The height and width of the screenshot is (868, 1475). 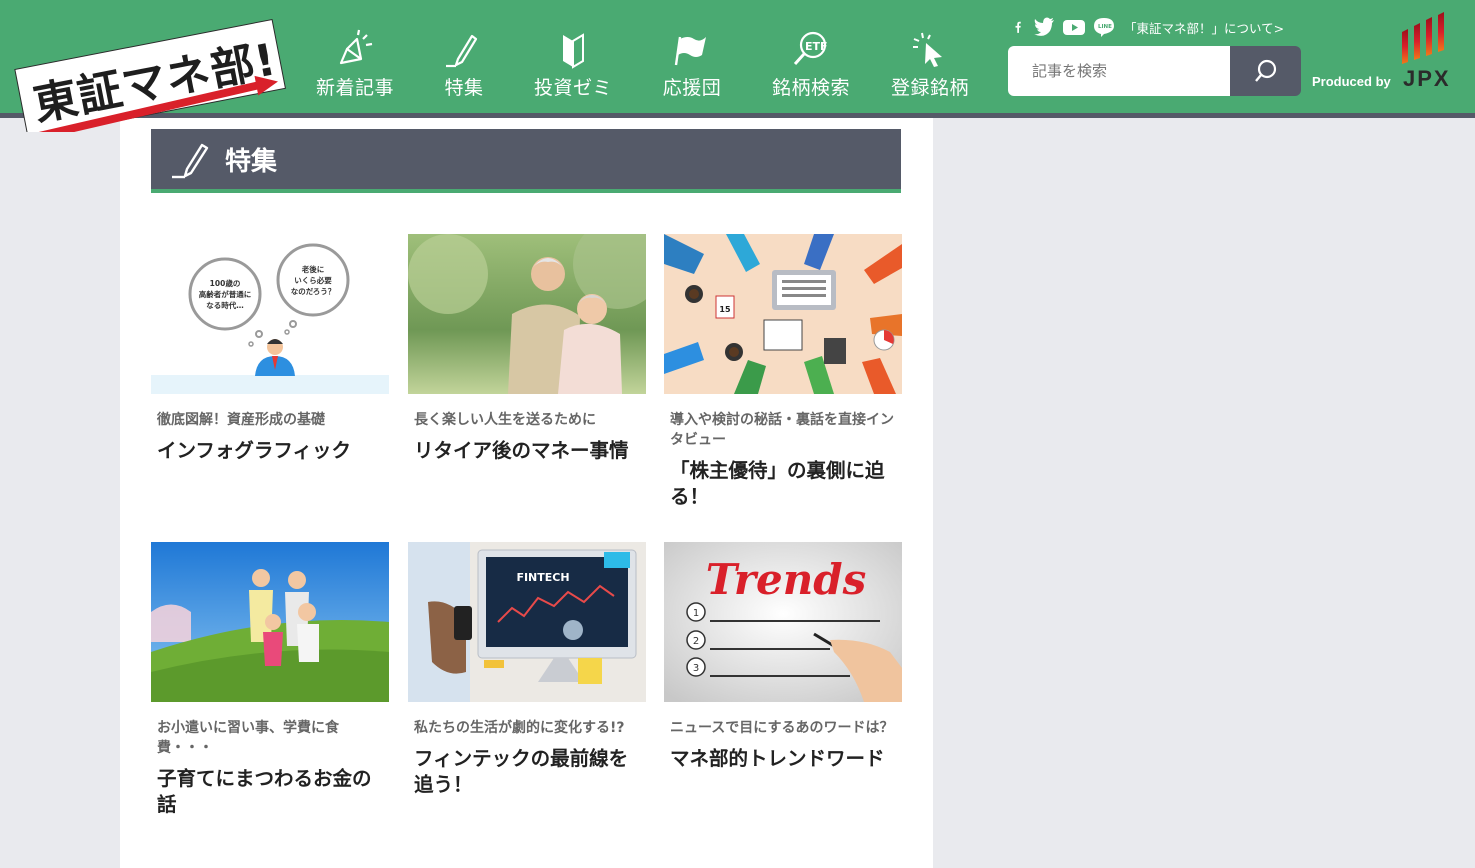 I want to click on nav-item-stock-search: ETF 銘柄検索, so click(x=811, y=50).